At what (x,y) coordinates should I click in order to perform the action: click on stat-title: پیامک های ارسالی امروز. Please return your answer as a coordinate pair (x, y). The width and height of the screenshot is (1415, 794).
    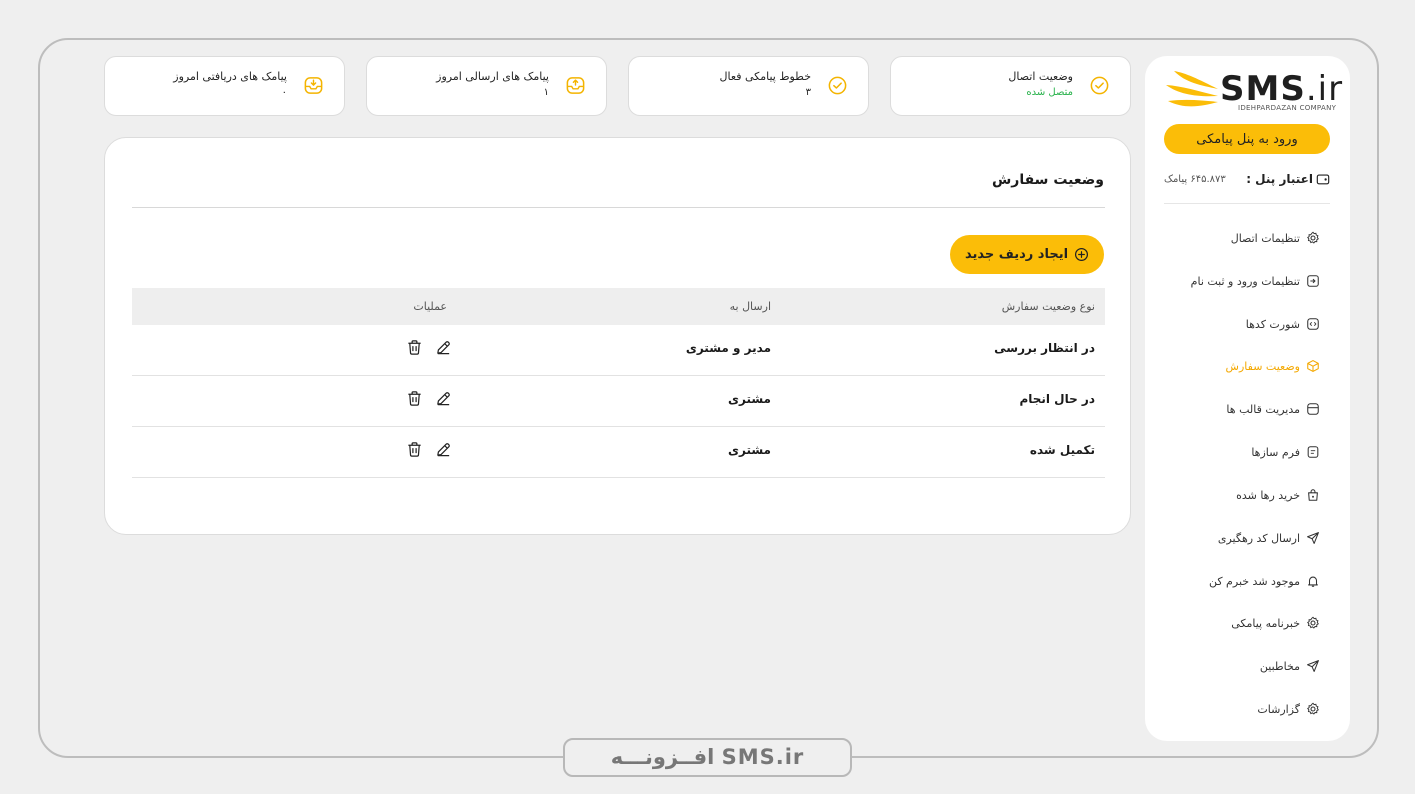
    Looking at the image, I should click on (492, 76).